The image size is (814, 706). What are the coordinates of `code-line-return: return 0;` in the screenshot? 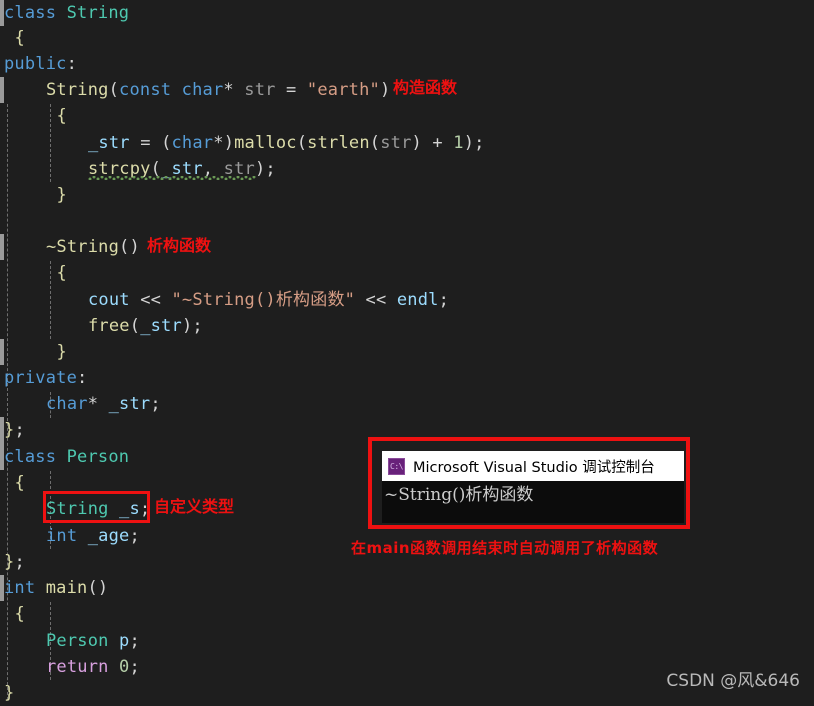 It's located at (93, 667).